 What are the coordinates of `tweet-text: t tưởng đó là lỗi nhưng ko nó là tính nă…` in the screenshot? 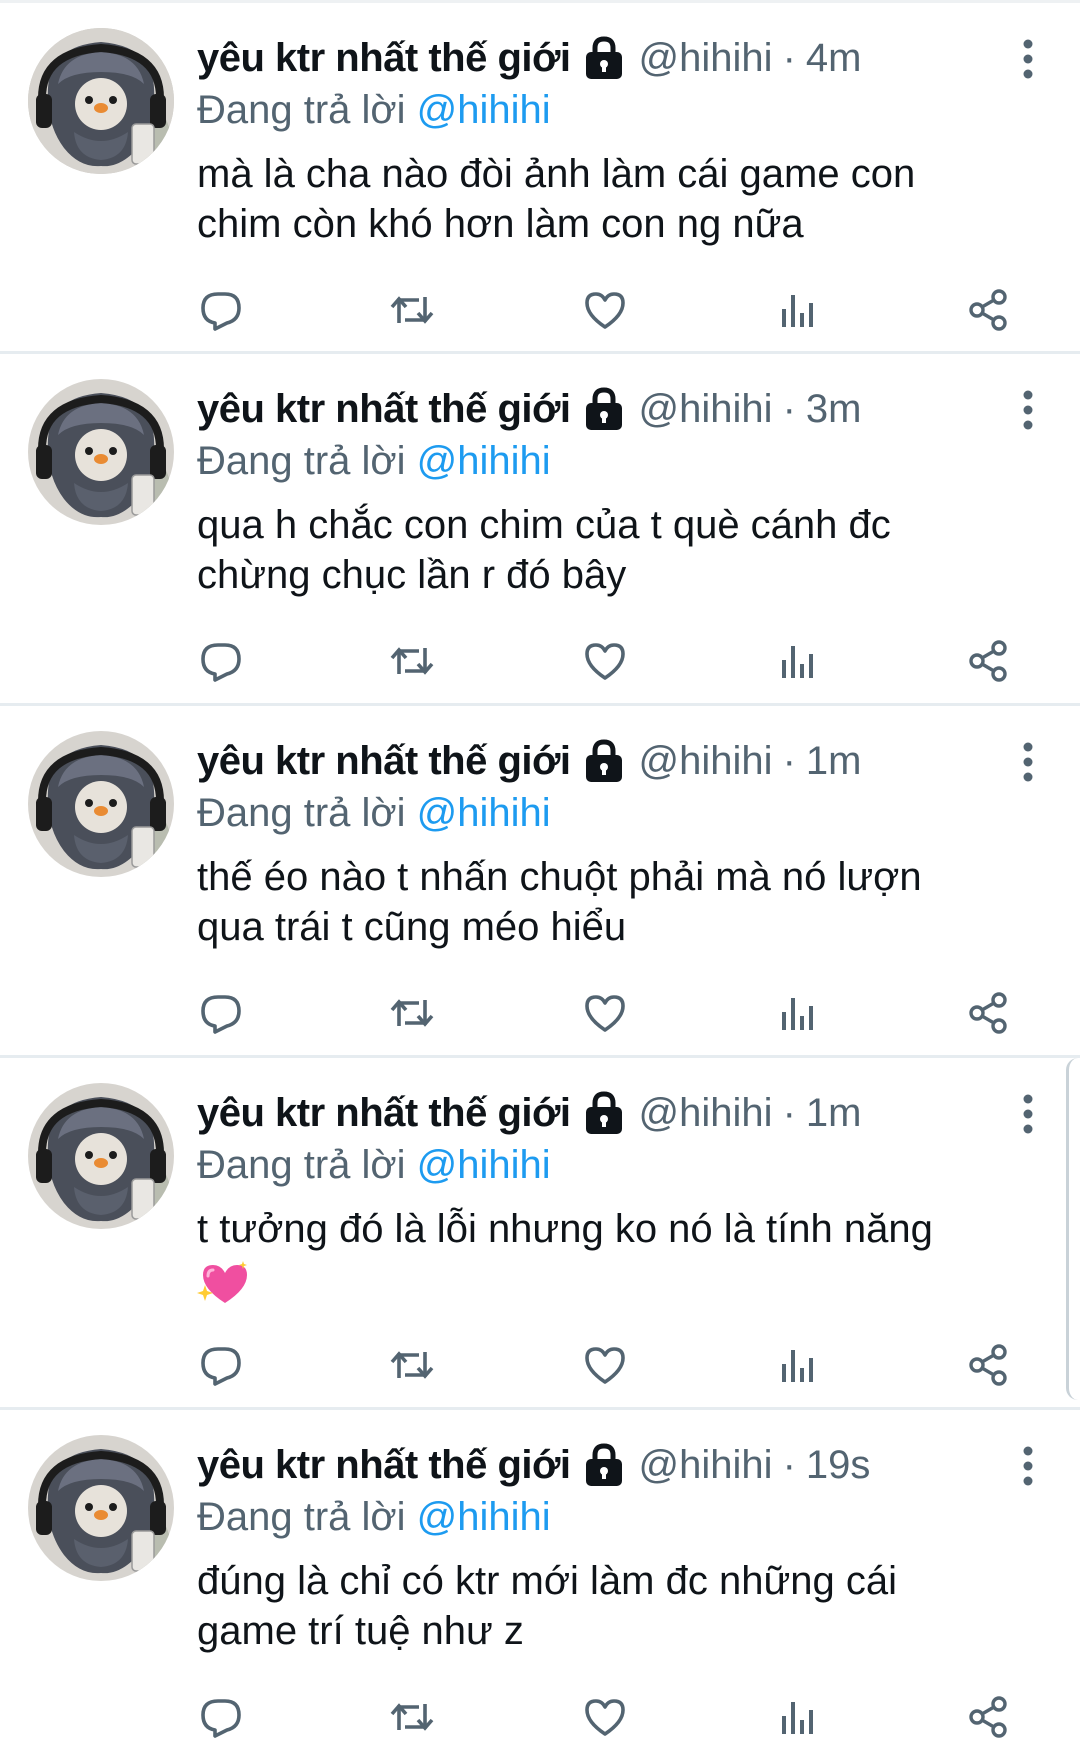 It's located at (602, 1255).